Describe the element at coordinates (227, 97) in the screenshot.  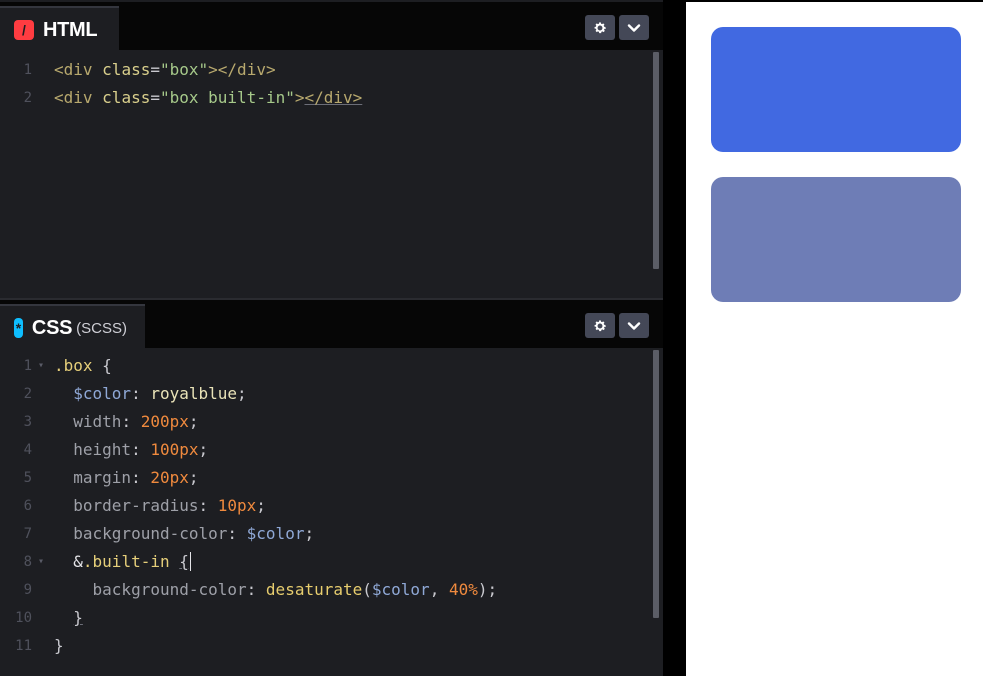
I see `code-token: "box built-in"` at that location.